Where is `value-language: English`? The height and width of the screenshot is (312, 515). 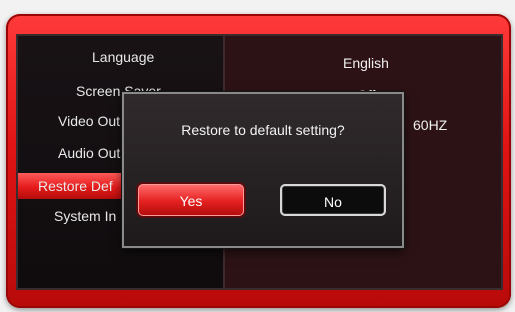
value-language: English is located at coordinates (363, 63).